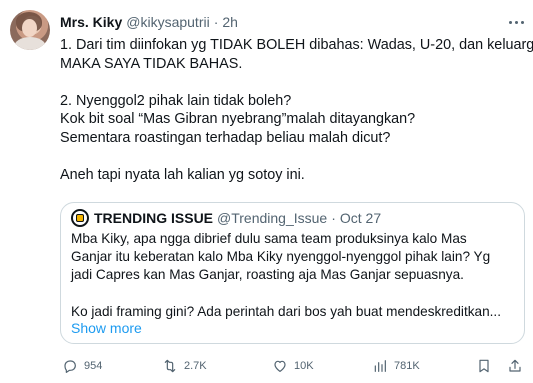 This screenshot has height=383, width=533. I want to click on like-button: 10K, so click(293, 366).